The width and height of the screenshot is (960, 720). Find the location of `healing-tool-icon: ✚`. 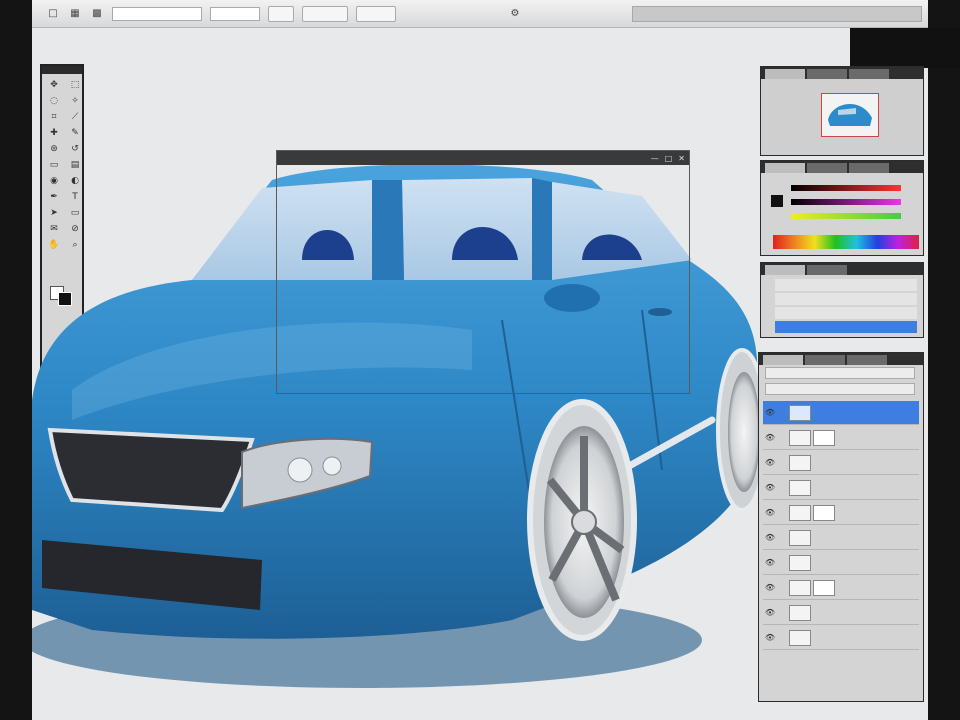

healing-tool-icon: ✚ is located at coordinates (54, 132).